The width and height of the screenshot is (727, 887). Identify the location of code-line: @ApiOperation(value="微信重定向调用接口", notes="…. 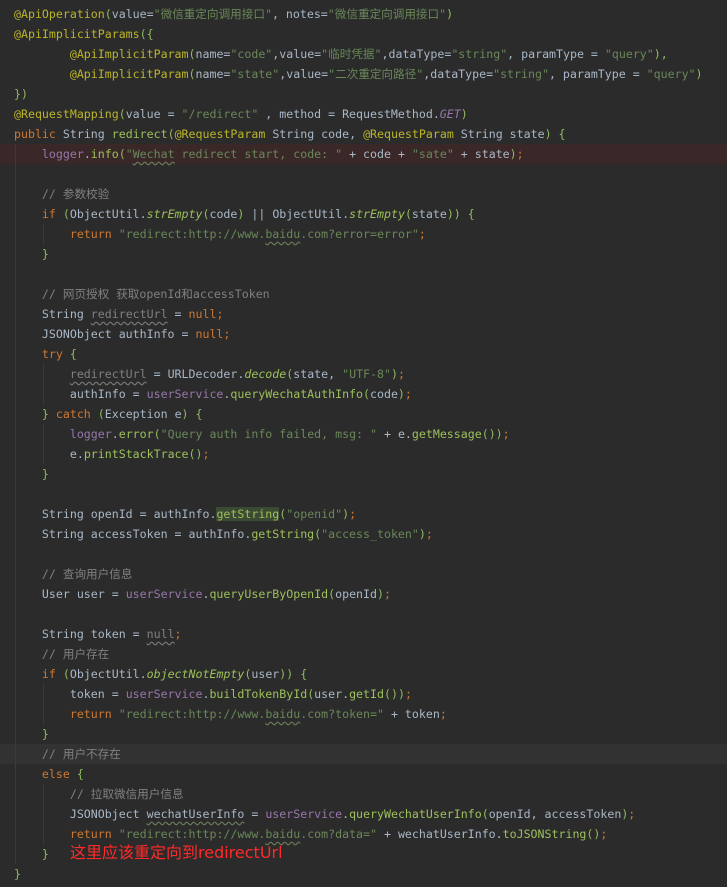
(363, 14).